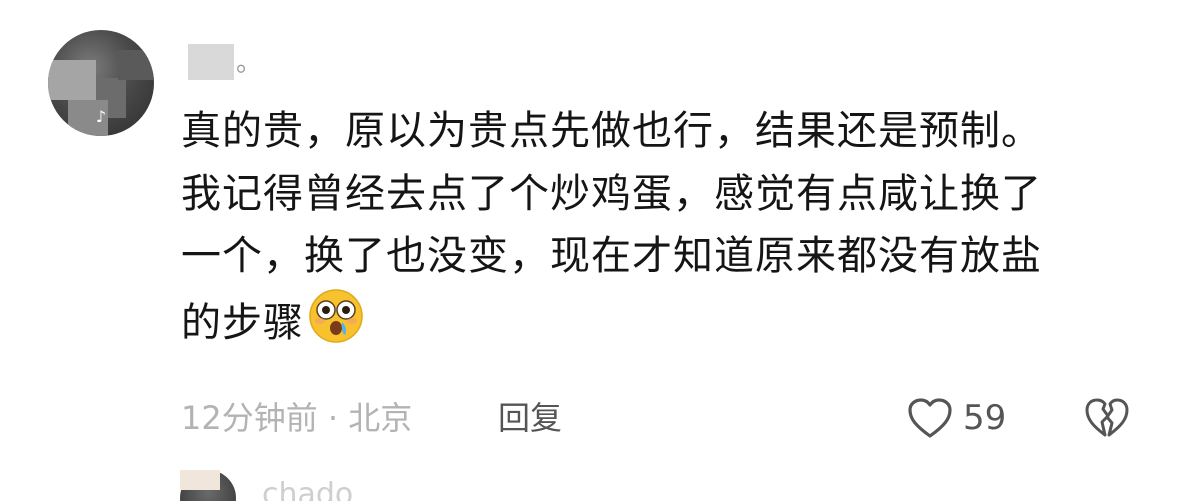 The image size is (1179, 501). I want to click on broken-heart-icon, so click(1107, 418).